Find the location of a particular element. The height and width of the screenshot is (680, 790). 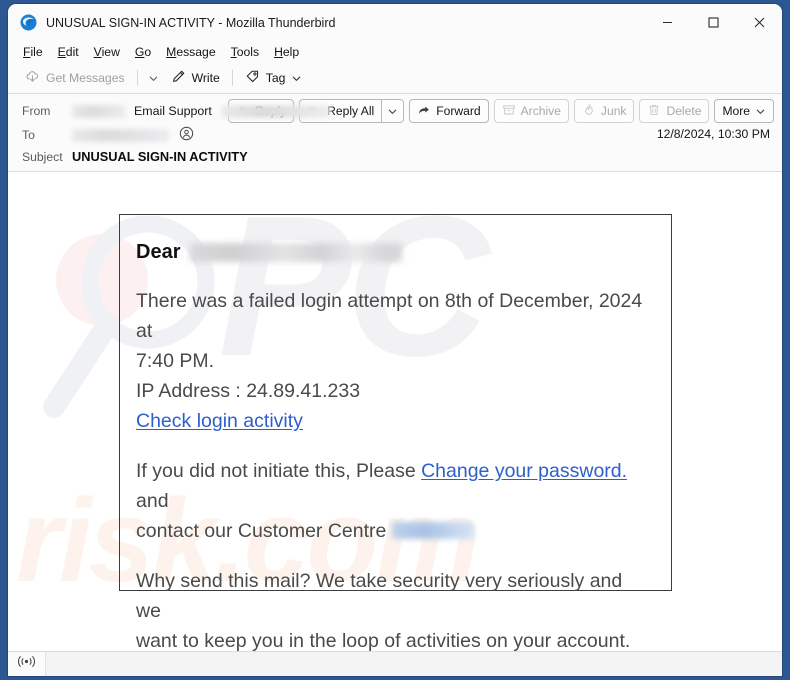

network-activity-icon is located at coordinates (26, 664).